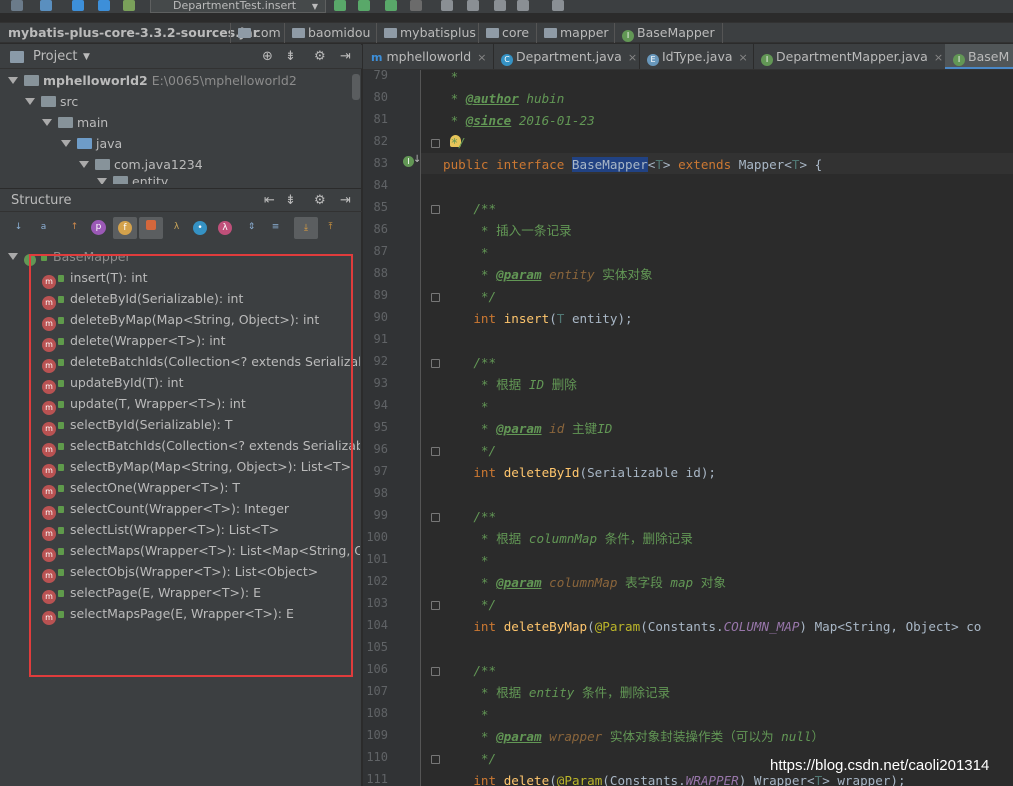 The height and width of the screenshot is (786, 1013). What do you see at coordinates (644, 779) in the screenshot?
I see `code-text: (Constants.` at bounding box center [644, 779].